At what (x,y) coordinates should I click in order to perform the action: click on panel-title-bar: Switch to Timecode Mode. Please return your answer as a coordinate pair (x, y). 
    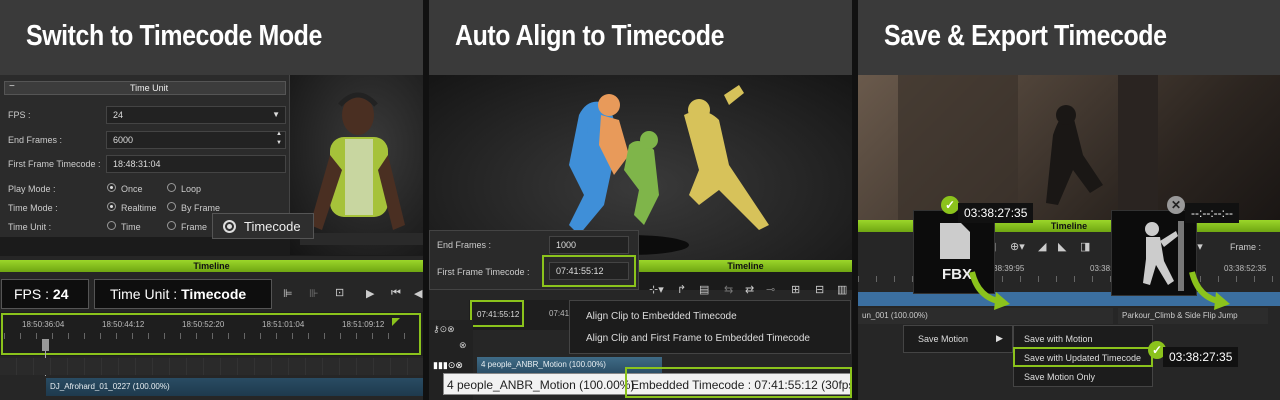
    Looking at the image, I should click on (211, 37).